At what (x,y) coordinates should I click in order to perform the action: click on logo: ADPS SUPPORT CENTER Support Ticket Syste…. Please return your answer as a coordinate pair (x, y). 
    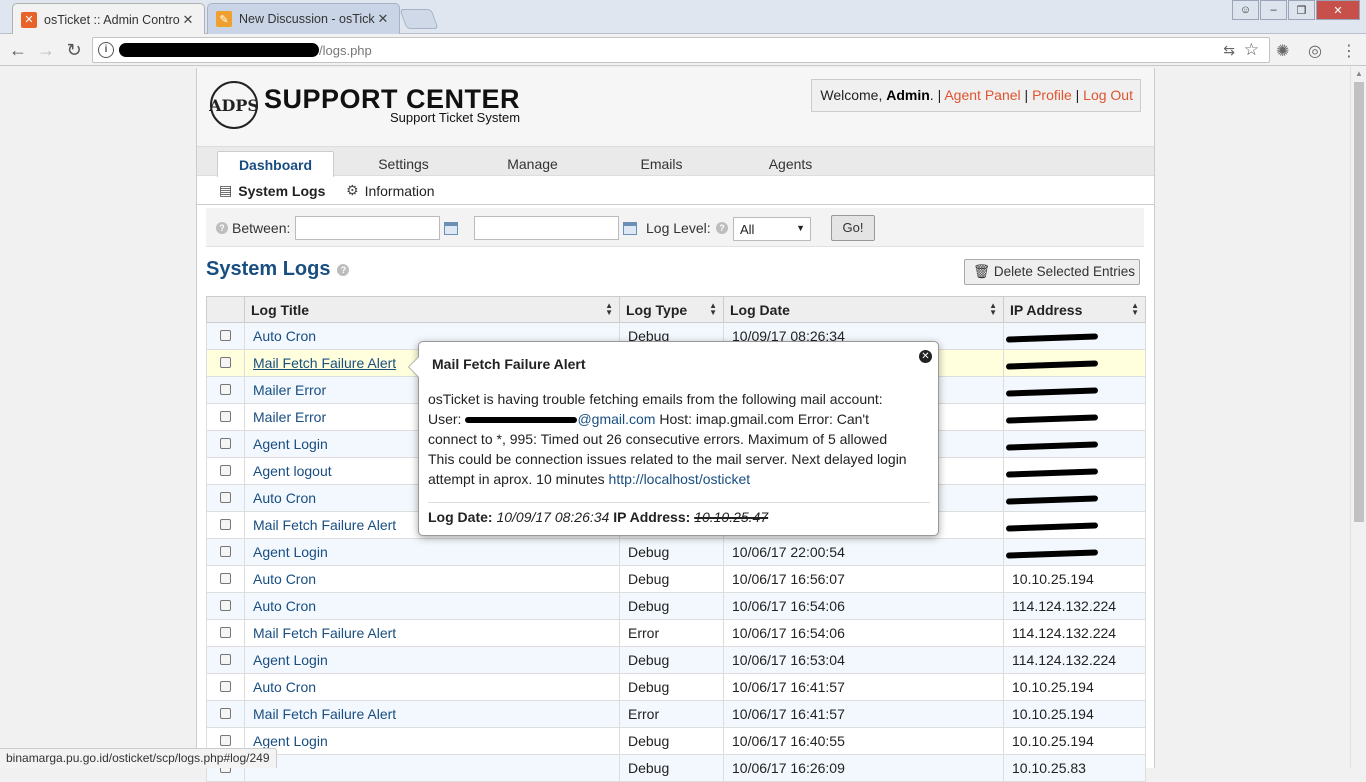
    Looking at the image, I should click on (364, 105).